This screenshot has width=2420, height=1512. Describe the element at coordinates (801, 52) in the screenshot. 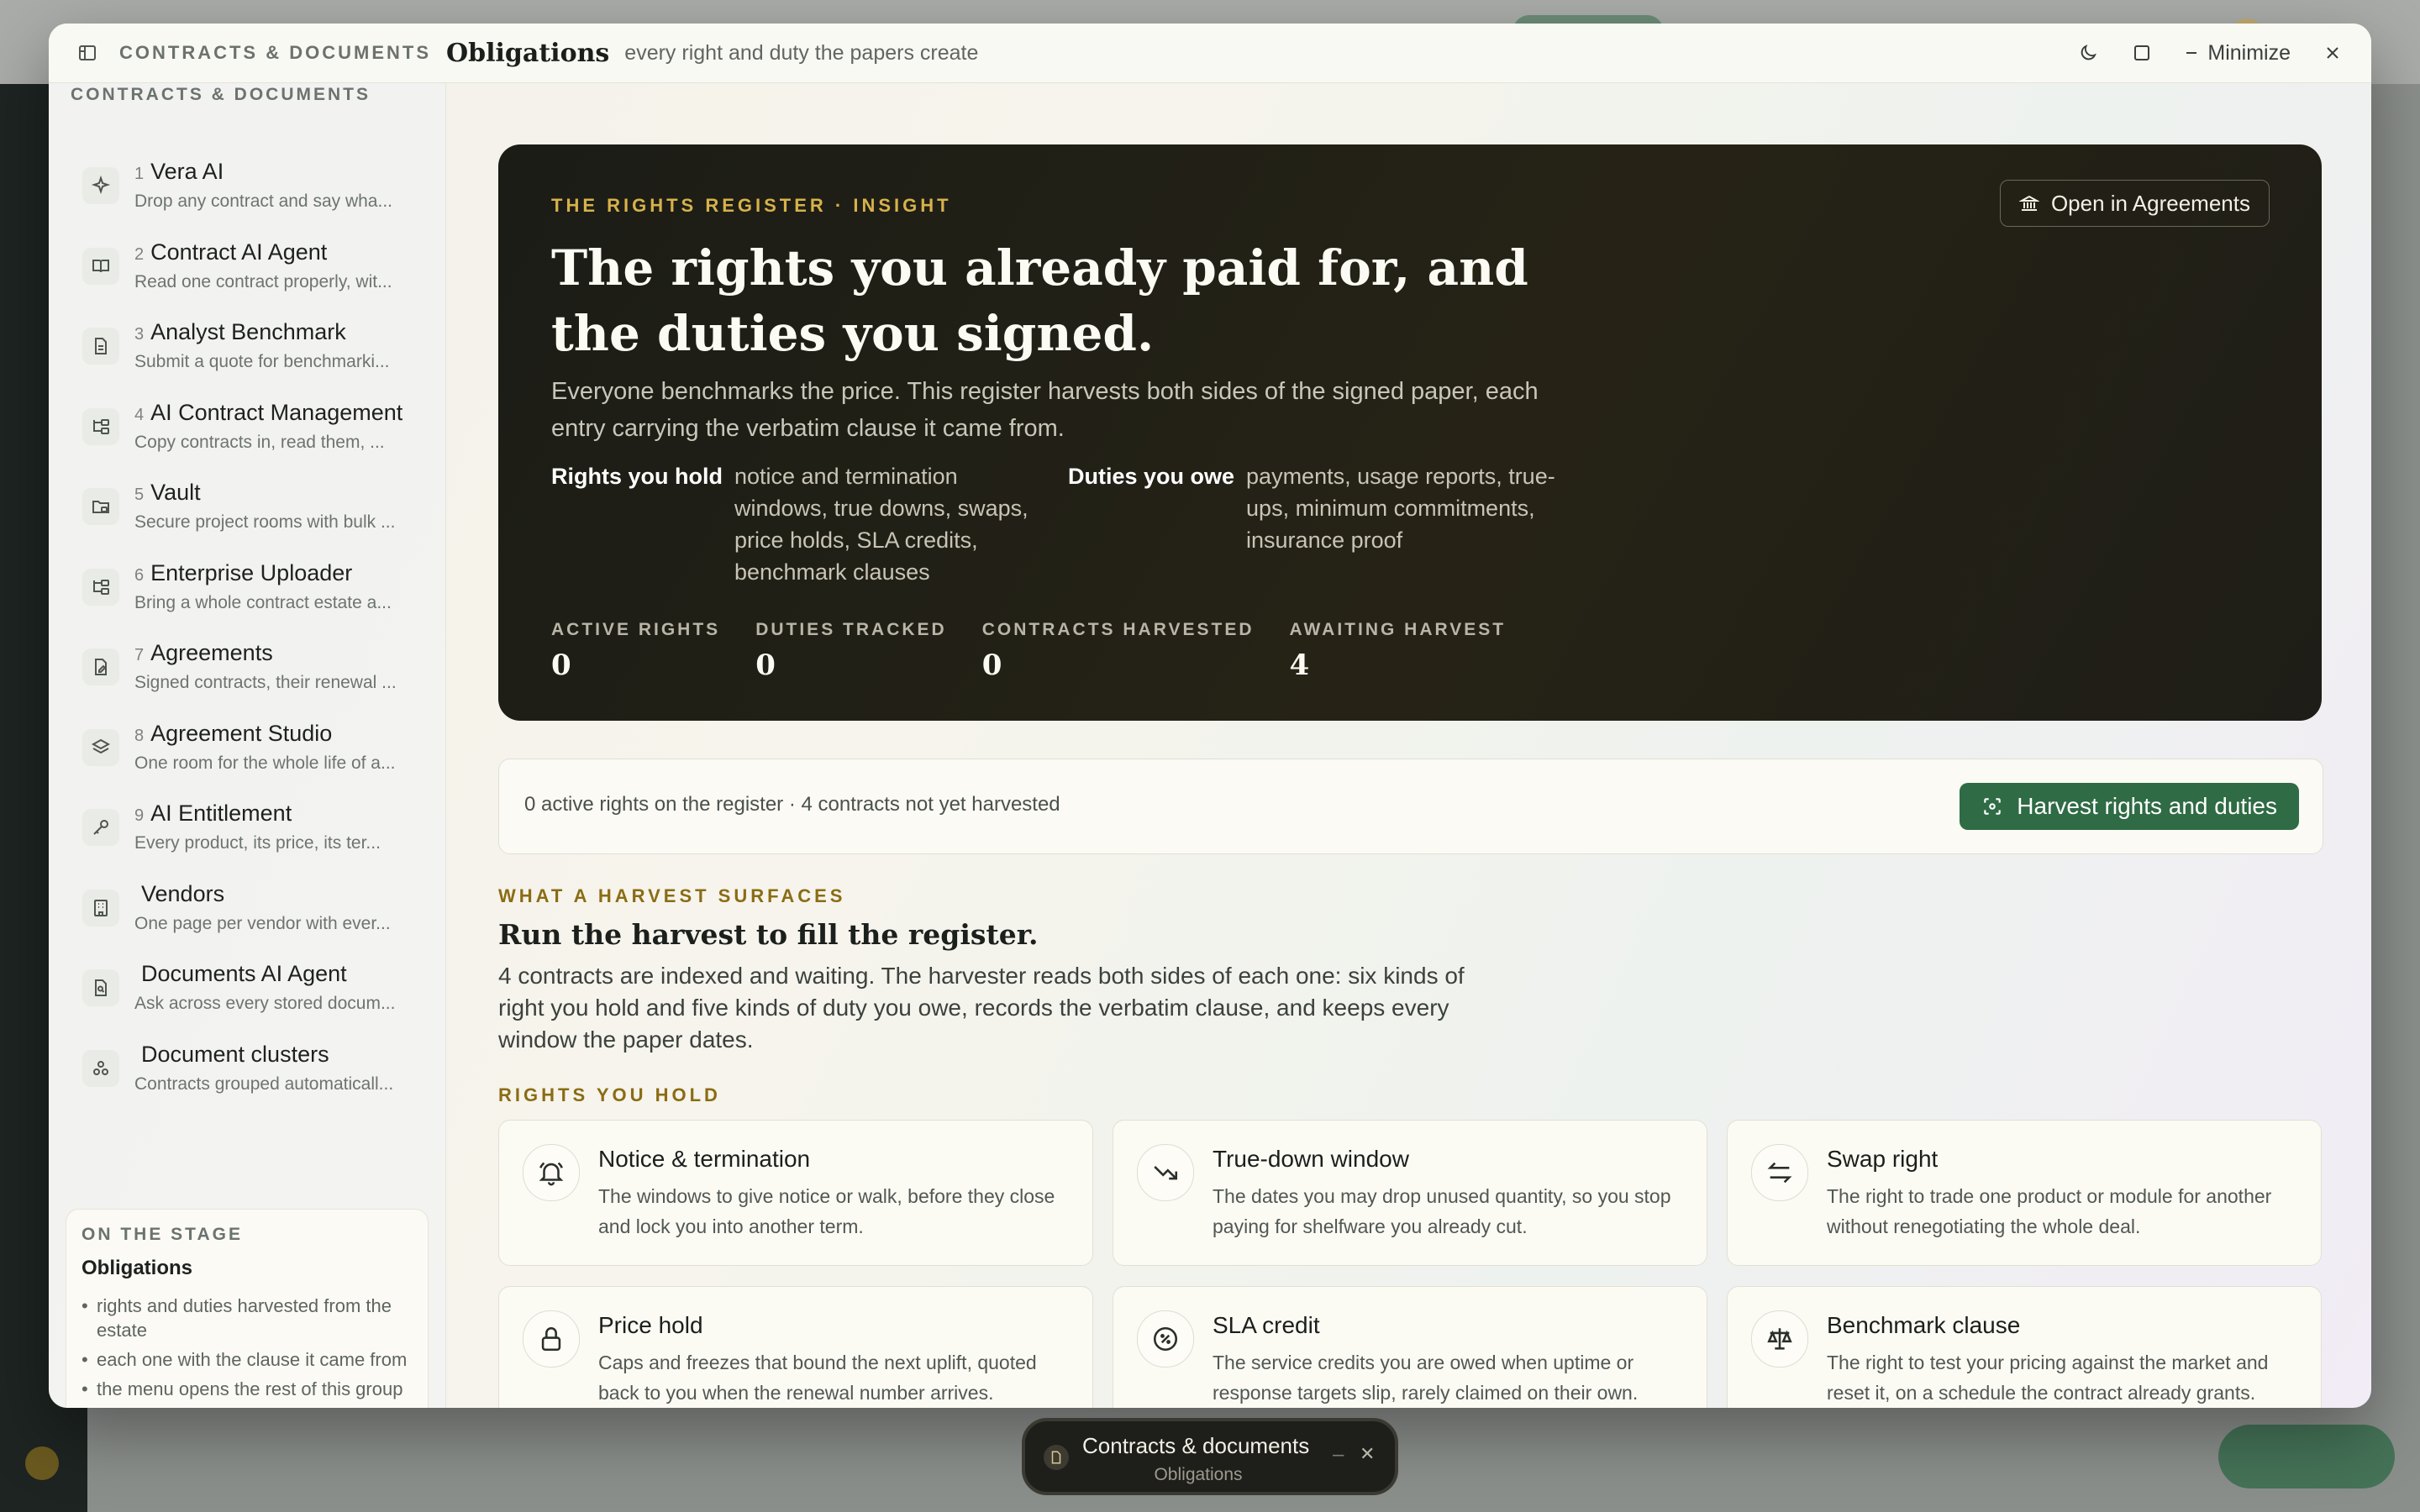

I see `window-subtitle: every right and duty the papers create` at that location.